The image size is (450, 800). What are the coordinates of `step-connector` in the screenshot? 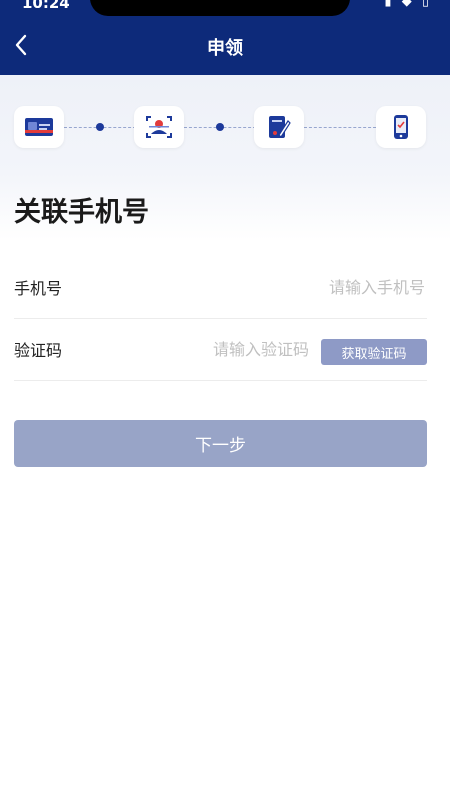 It's located at (340, 127).